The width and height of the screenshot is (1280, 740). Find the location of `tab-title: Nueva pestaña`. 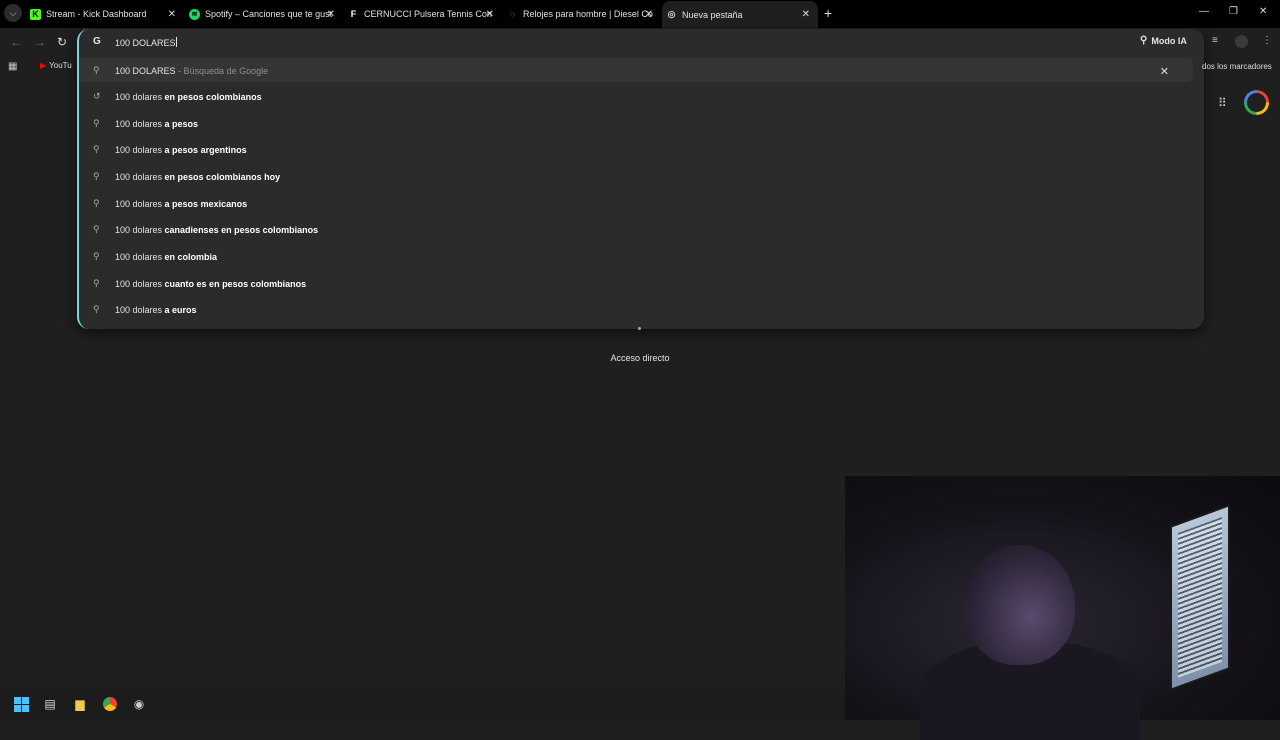

tab-title: Nueva pestaña is located at coordinates (712, 14).